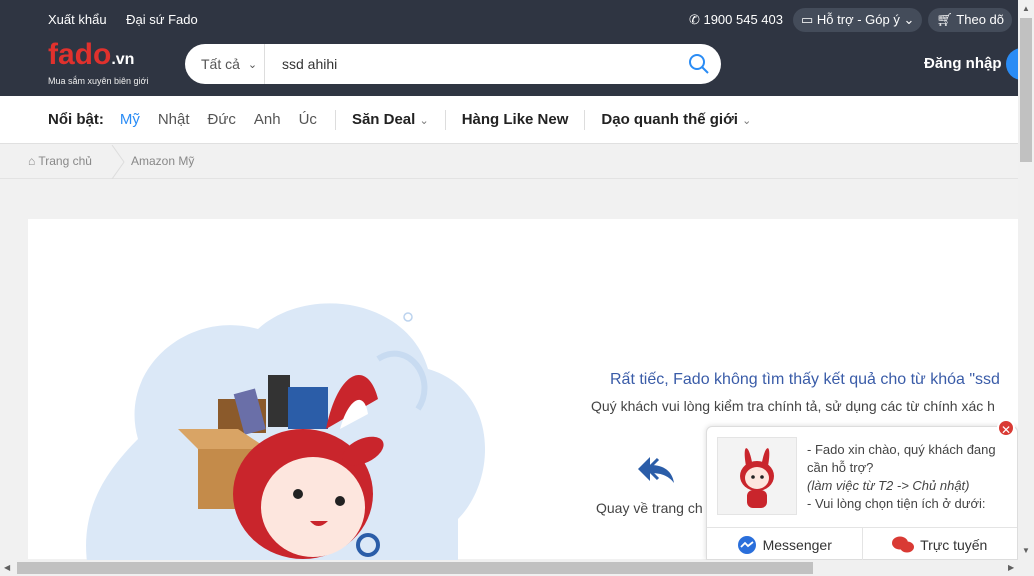  Describe the element at coordinates (1006, 428) in the screenshot. I see `close-icon: ✕` at that location.